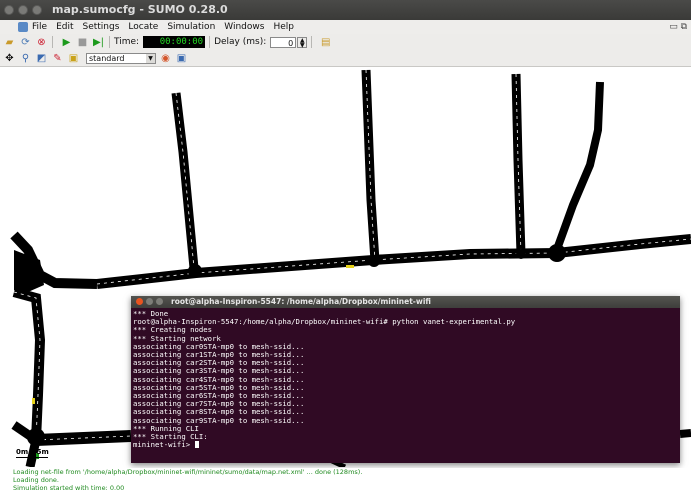  What do you see at coordinates (170, 437) in the screenshot?
I see `terminal-line: *** Starting CLI:` at bounding box center [170, 437].